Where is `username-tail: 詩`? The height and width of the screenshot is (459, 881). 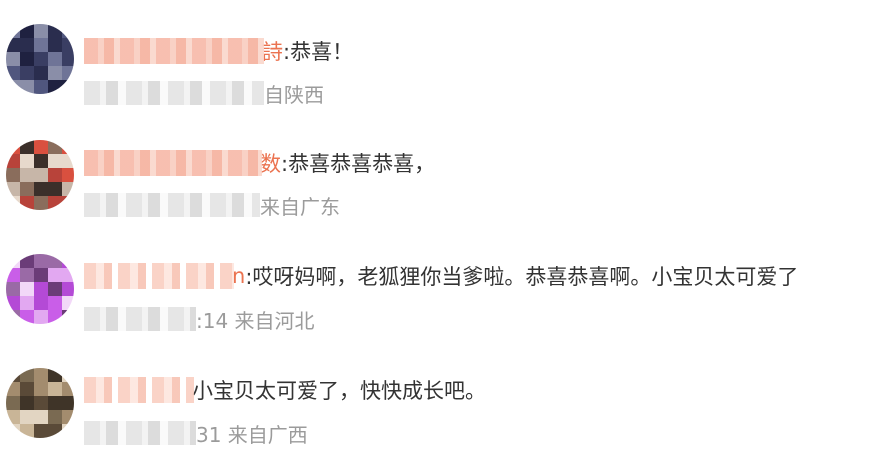 username-tail: 詩 is located at coordinates (272, 51).